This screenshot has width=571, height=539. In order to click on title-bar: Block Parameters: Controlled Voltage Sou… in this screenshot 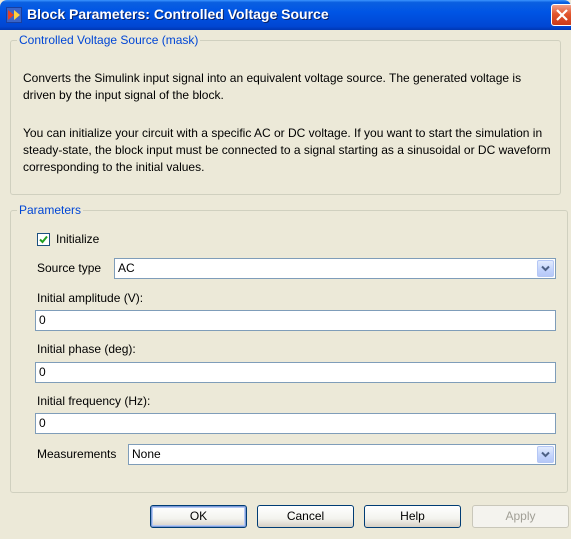, I will do `click(285, 15)`.